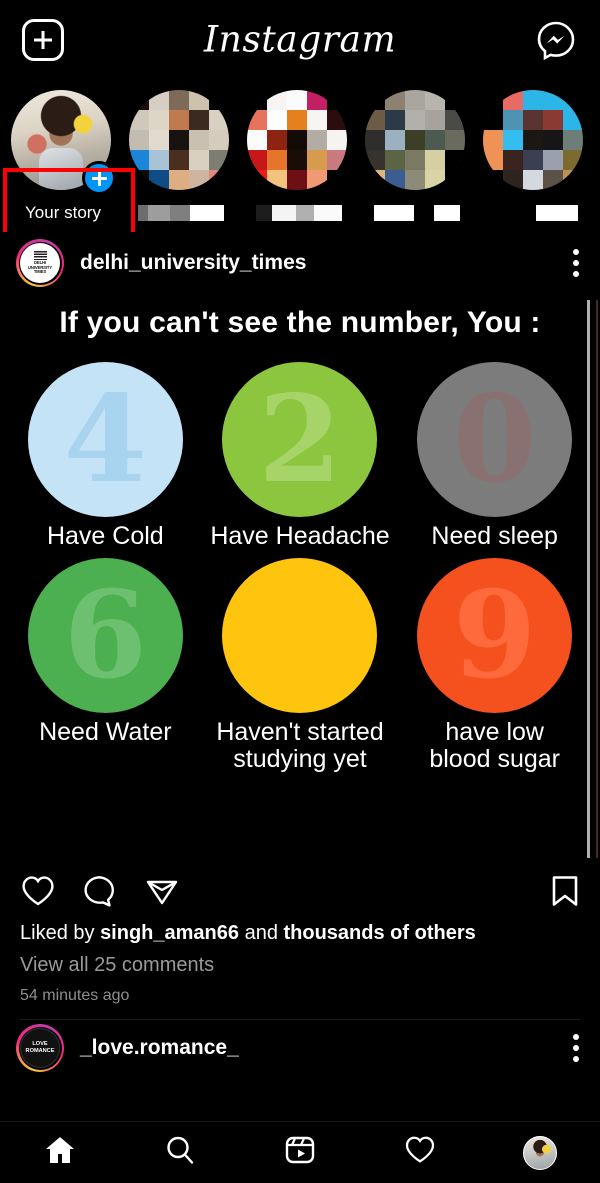 Image resolution: width=600 pixels, height=1183 pixels. I want to click on share-paper-plane-icon, so click(162, 893).